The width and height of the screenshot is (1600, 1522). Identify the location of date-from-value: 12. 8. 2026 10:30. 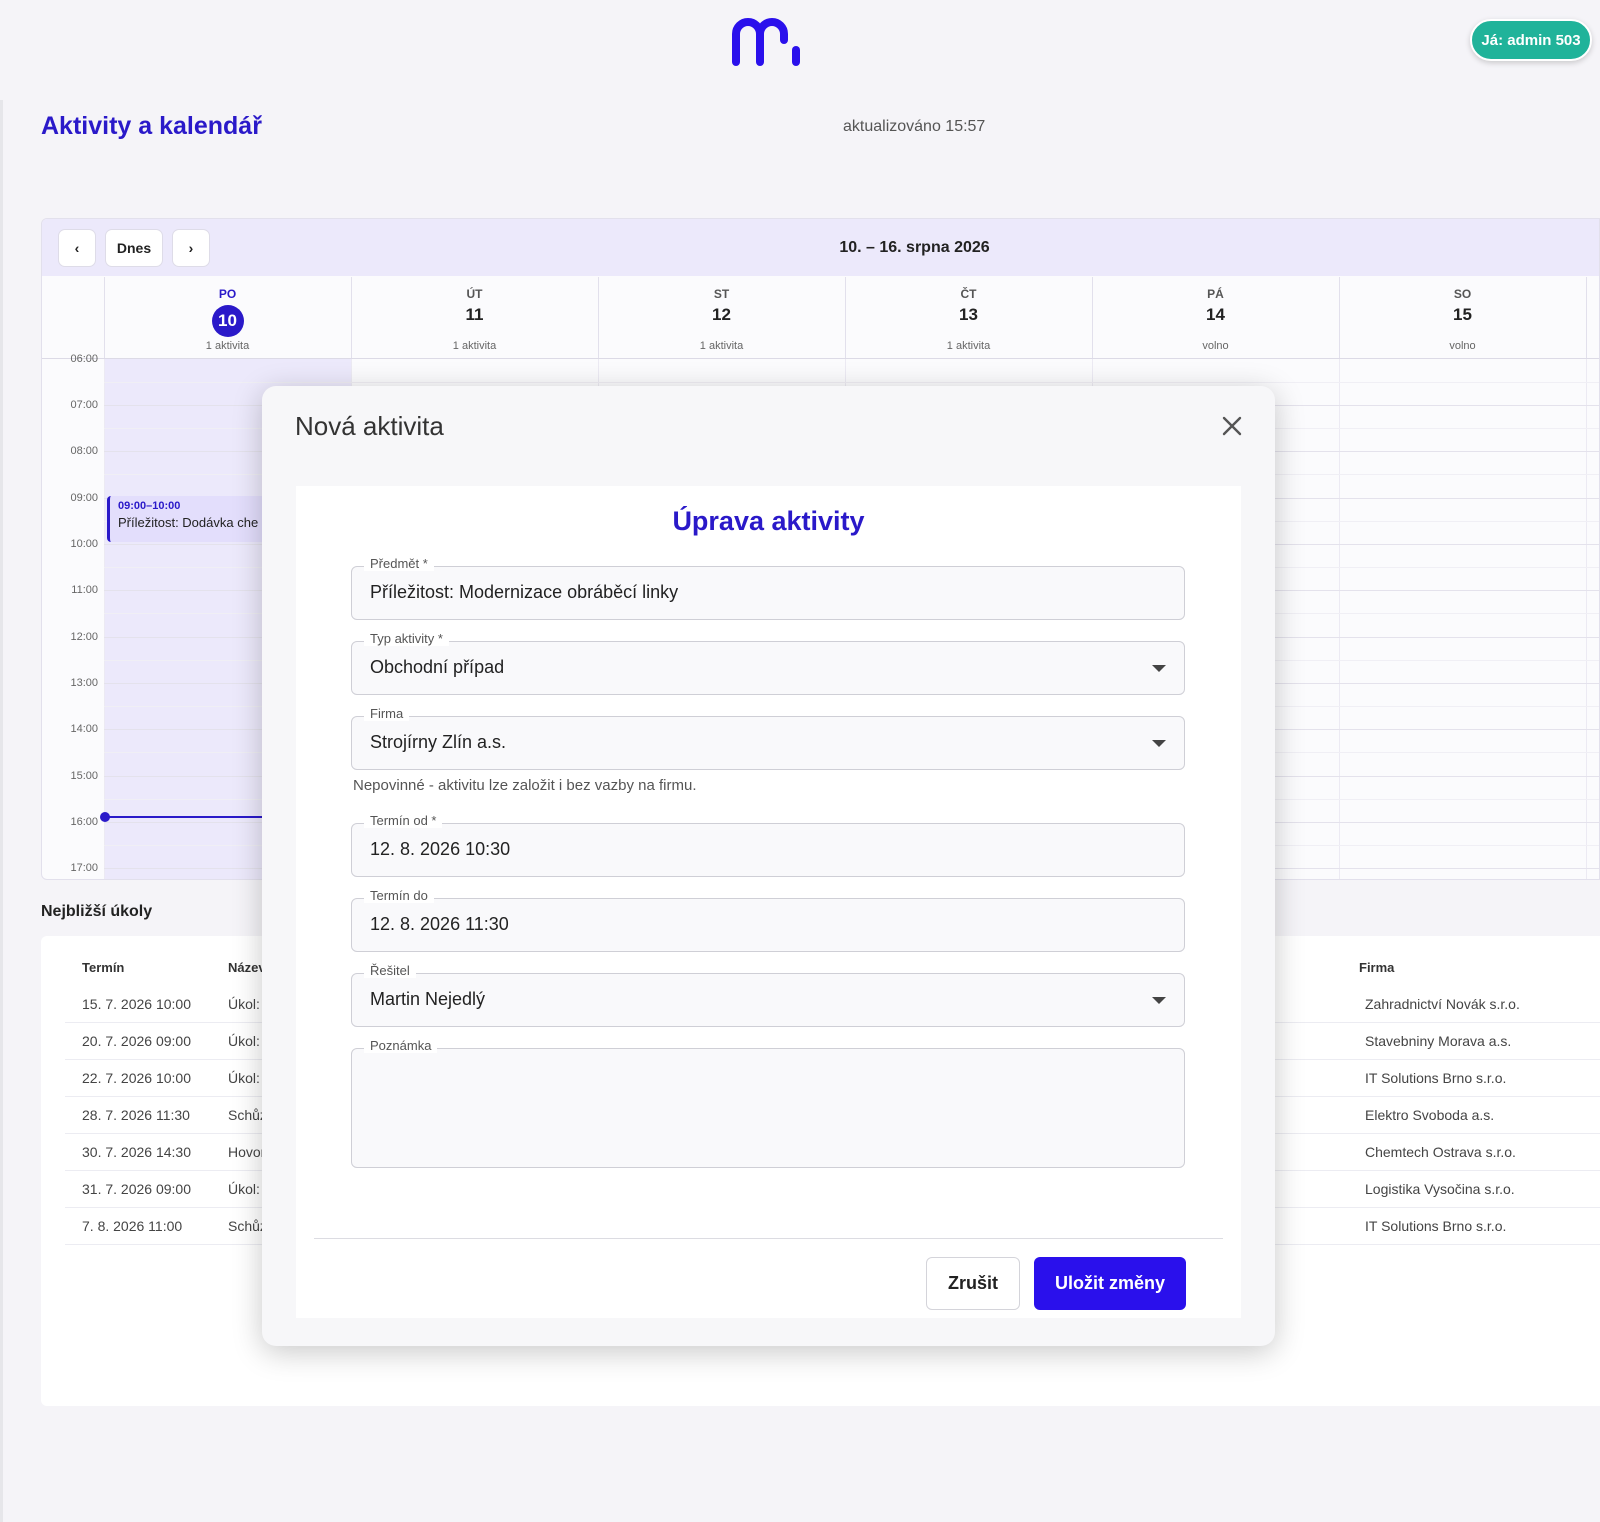
(440, 849).